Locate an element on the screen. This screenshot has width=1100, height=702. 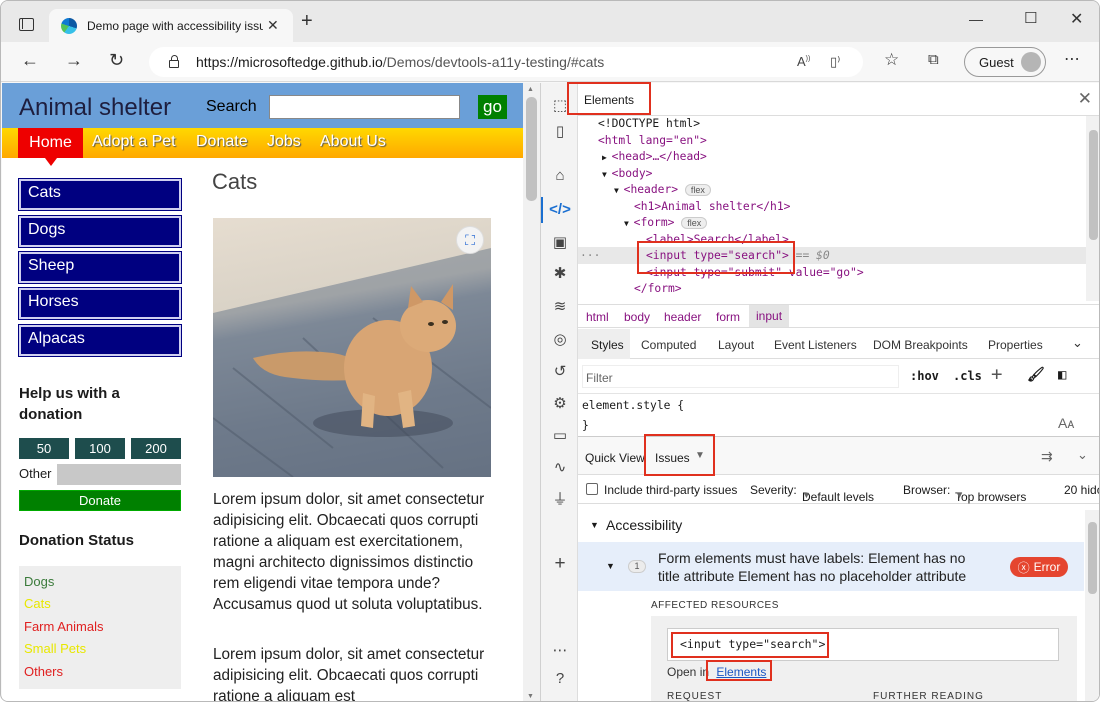
maximize-icon: ☐ is located at coordinates (1030, 18).